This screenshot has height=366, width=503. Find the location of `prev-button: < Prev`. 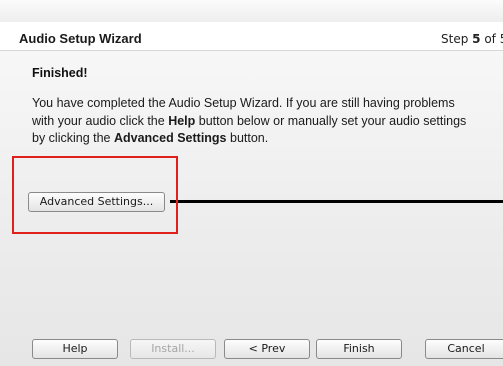

prev-button: < Prev is located at coordinates (267, 349).